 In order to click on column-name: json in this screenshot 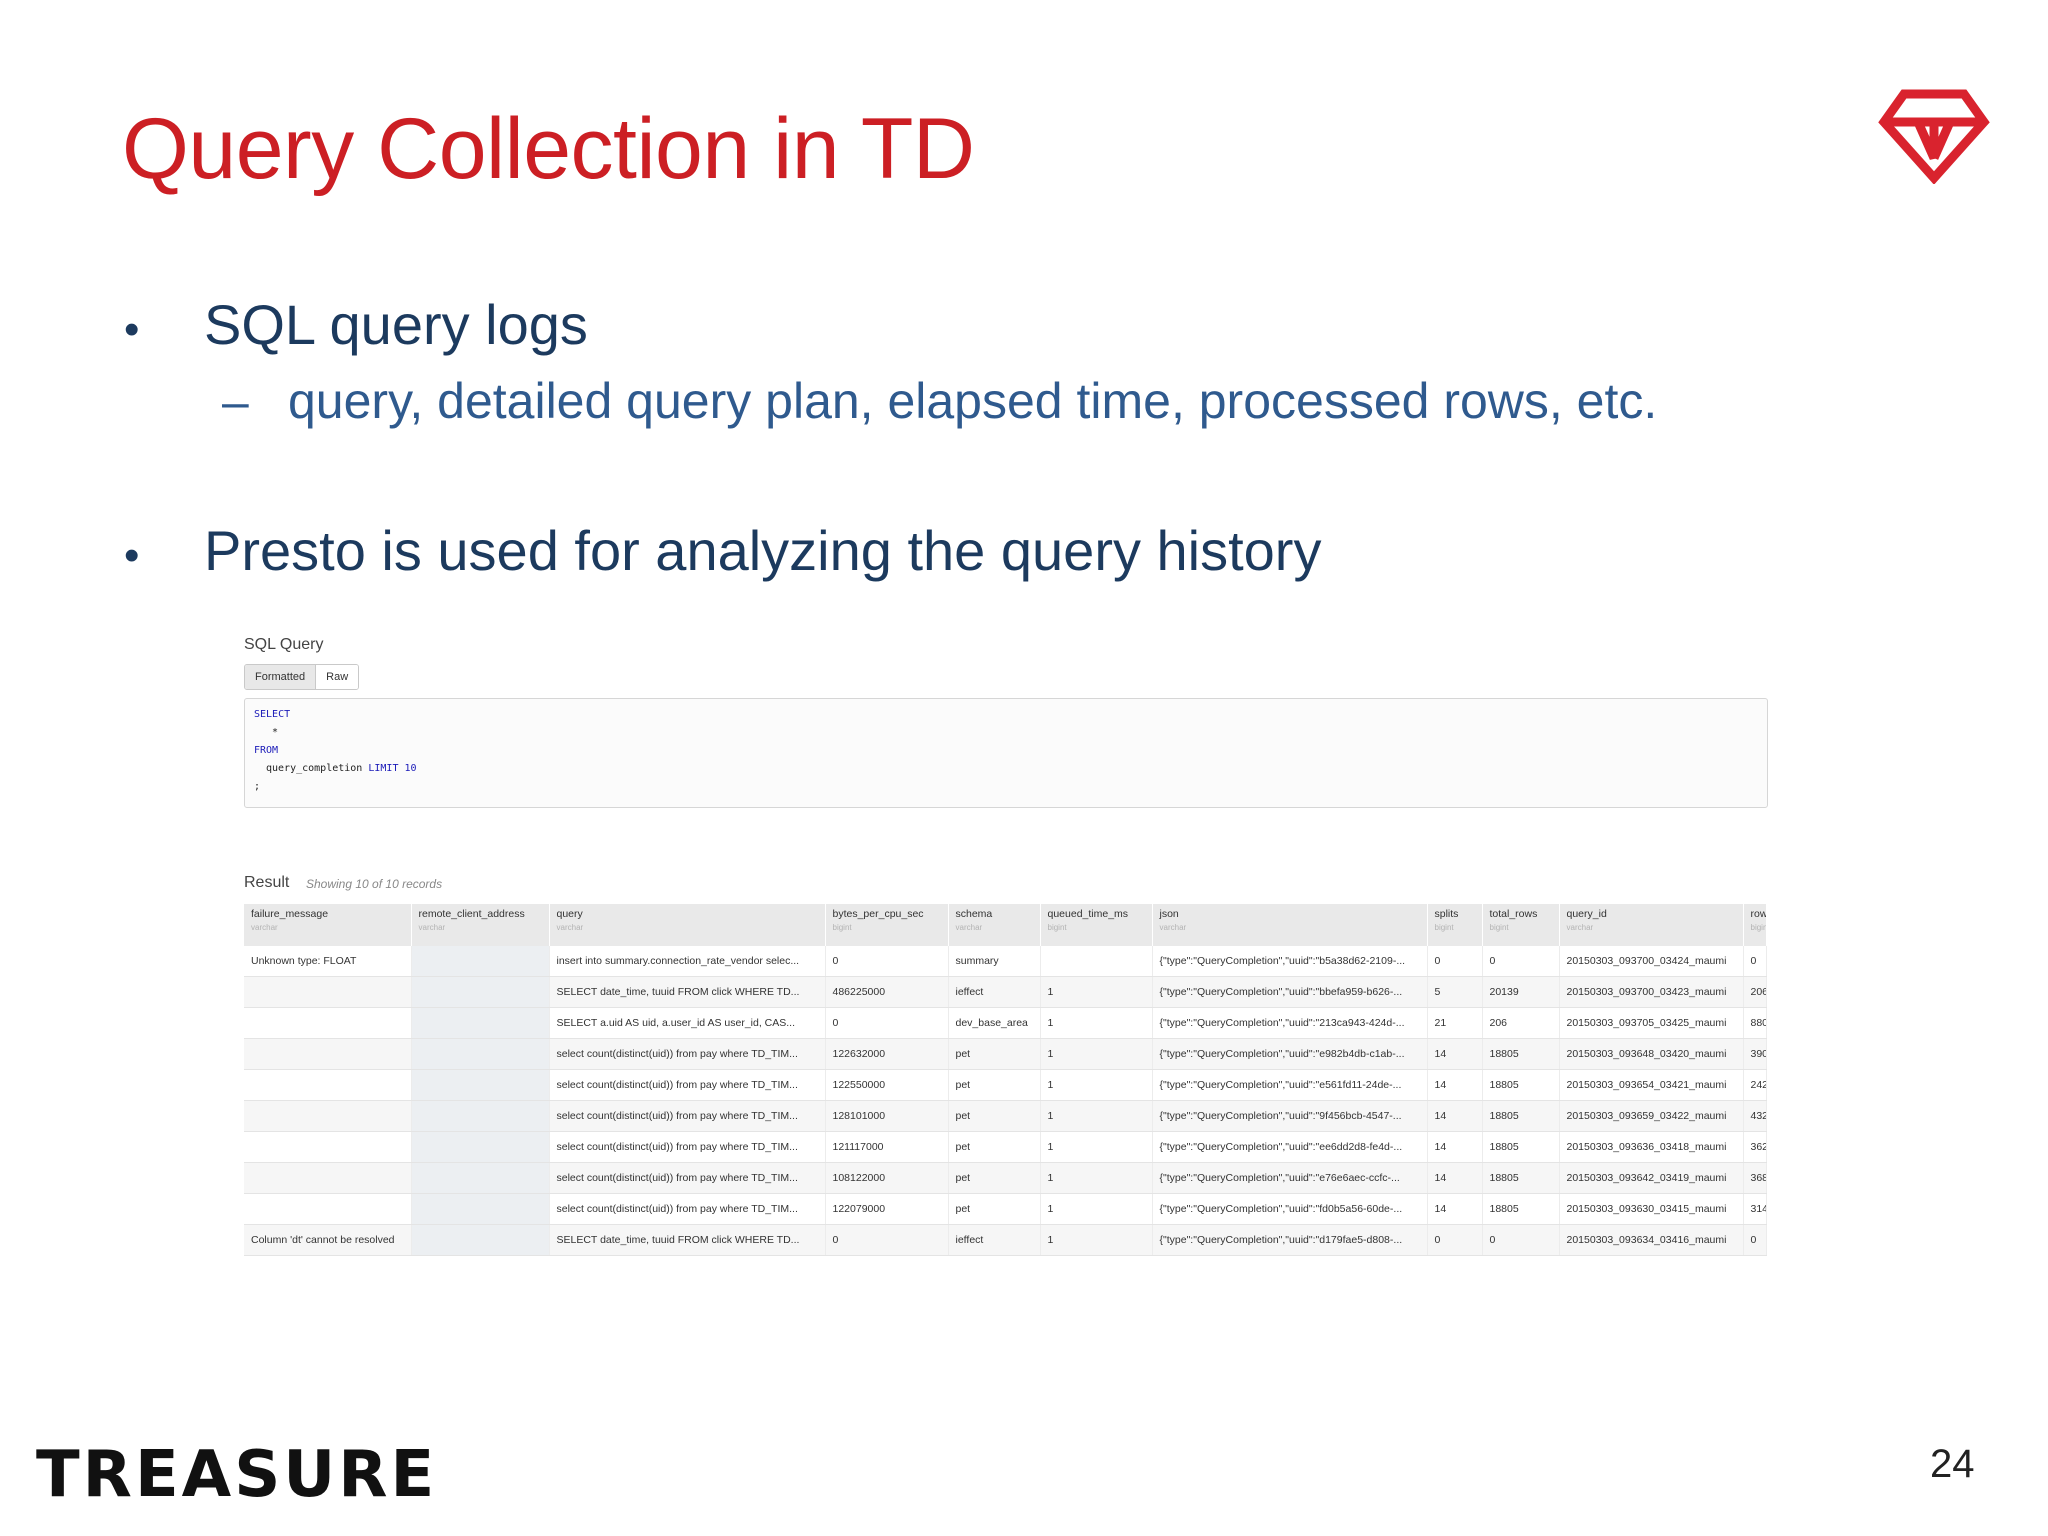, I will do `click(1169, 914)`.